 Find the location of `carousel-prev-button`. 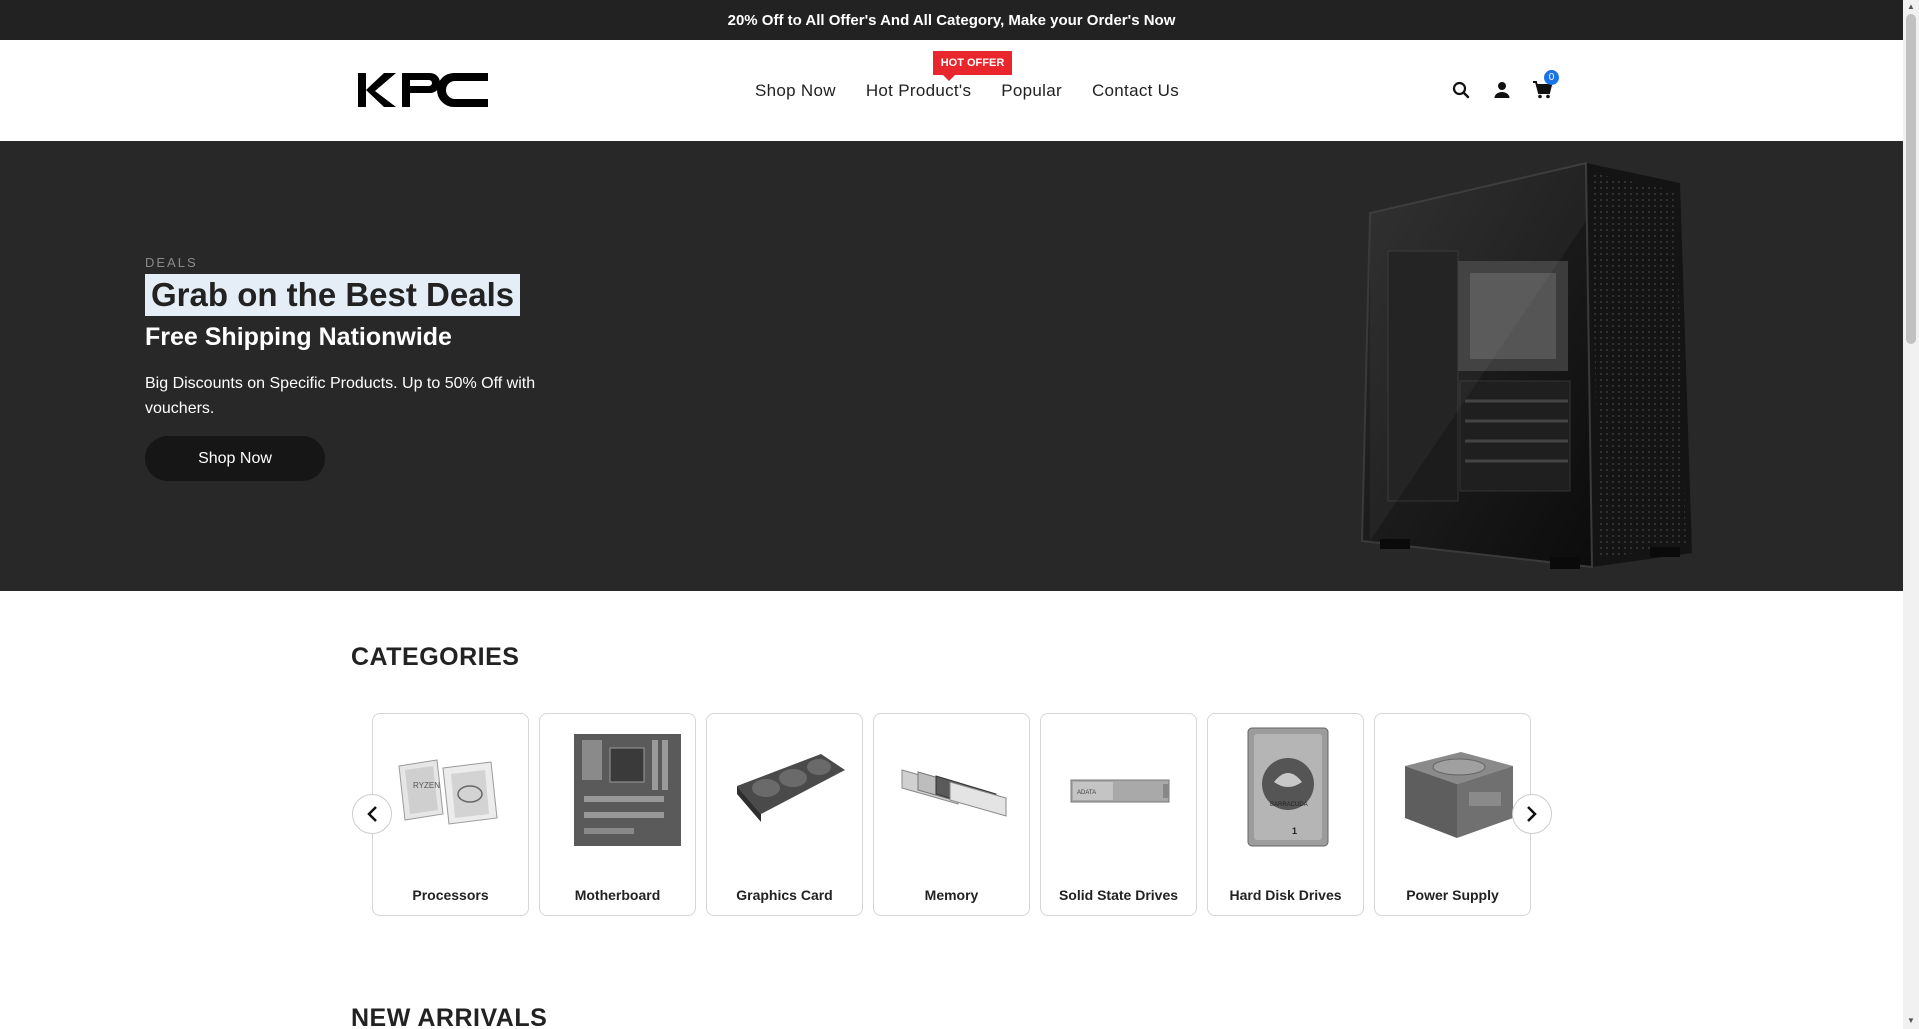

carousel-prev-button is located at coordinates (372, 814).